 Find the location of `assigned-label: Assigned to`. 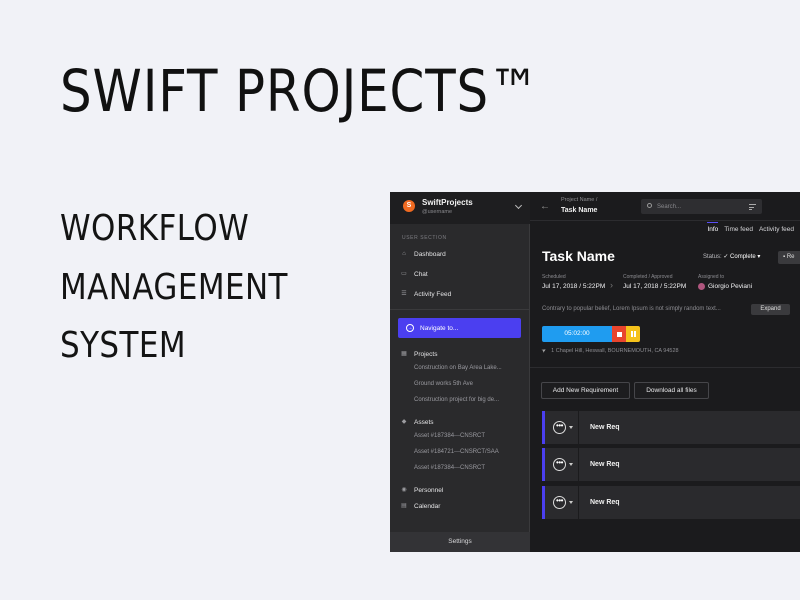

assigned-label: Assigned to is located at coordinates (711, 277).